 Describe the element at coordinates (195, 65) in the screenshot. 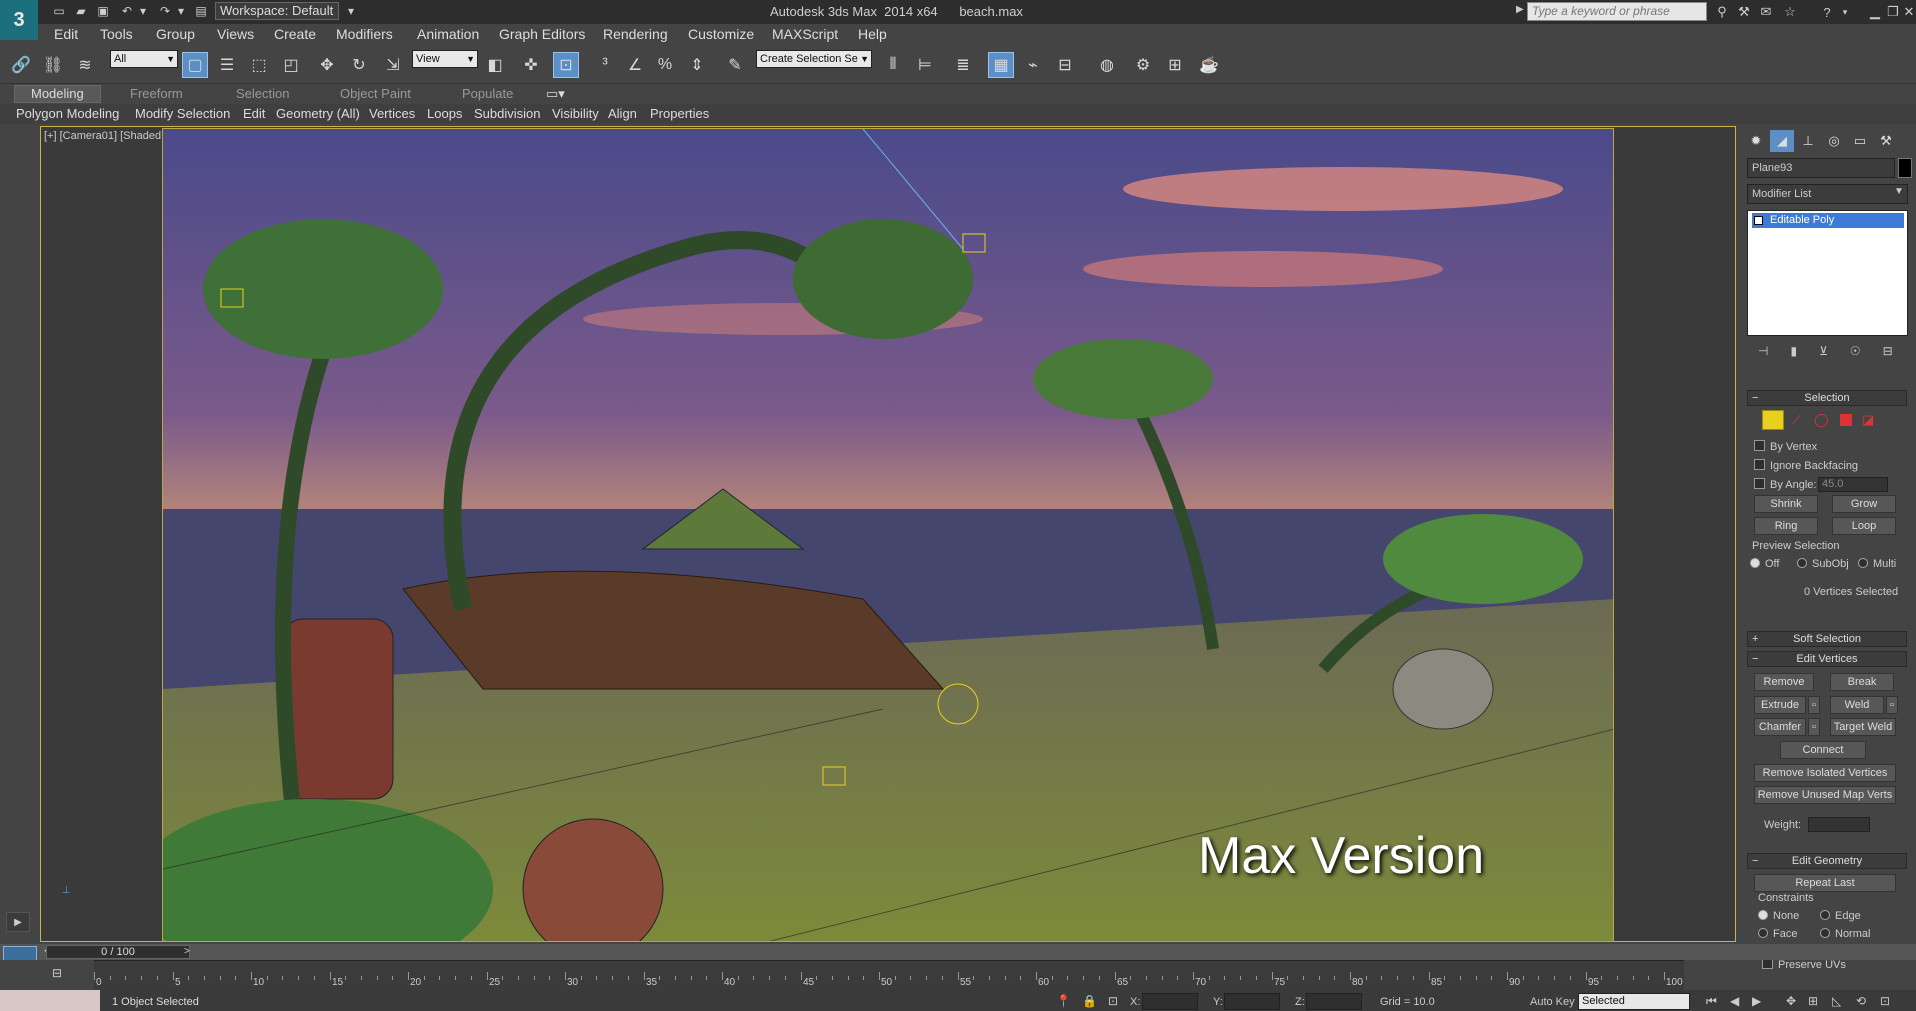

I see `select-object-icon: ▢` at that location.